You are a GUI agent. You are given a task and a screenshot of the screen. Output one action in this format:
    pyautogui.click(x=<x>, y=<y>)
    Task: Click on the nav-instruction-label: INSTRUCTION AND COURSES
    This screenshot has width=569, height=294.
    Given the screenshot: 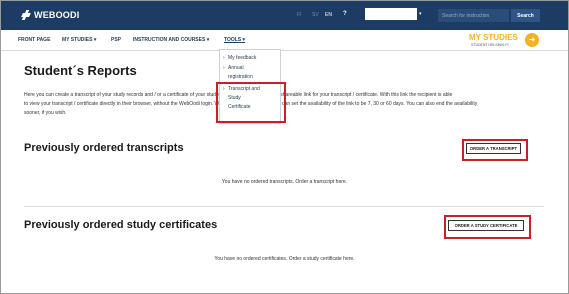 What is the action you would take?
    pyautogui.click(x=169, y=40)
    